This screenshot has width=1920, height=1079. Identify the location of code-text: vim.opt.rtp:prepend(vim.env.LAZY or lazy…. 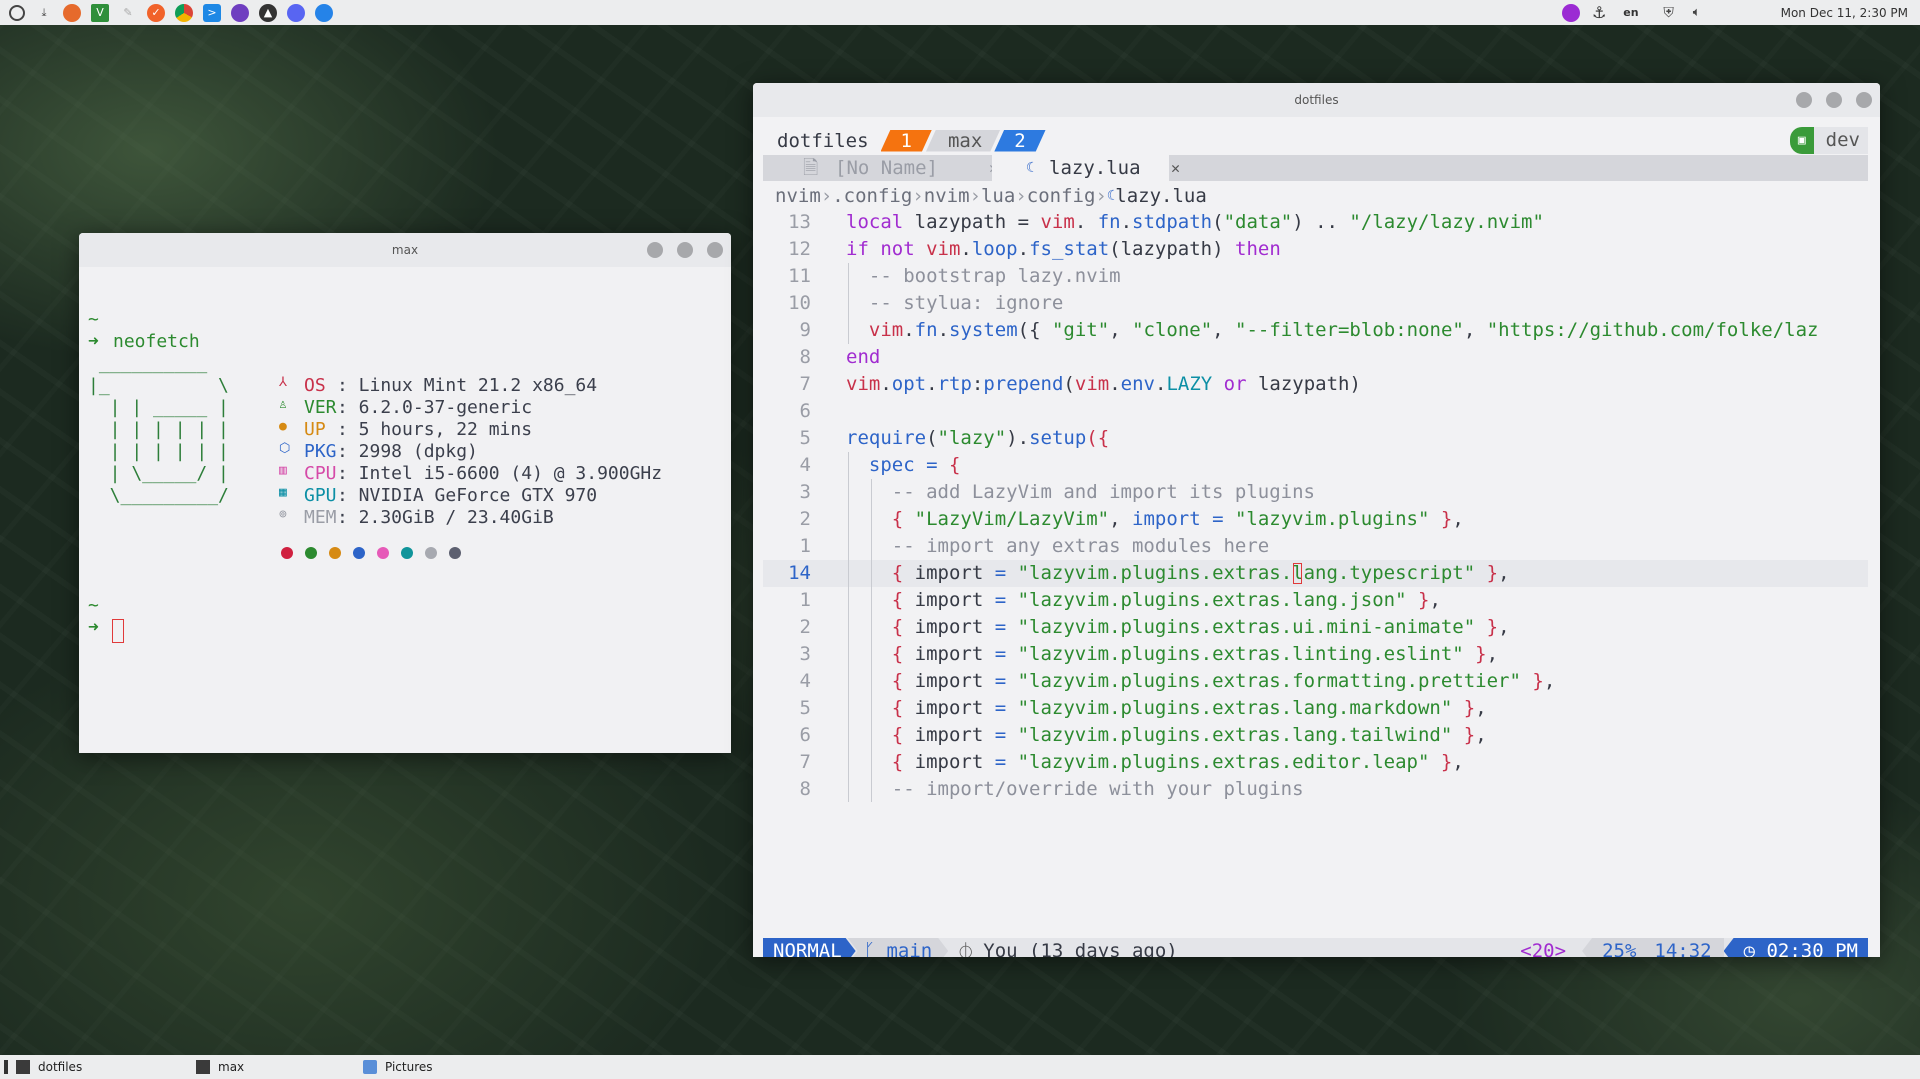
(1103, 384).